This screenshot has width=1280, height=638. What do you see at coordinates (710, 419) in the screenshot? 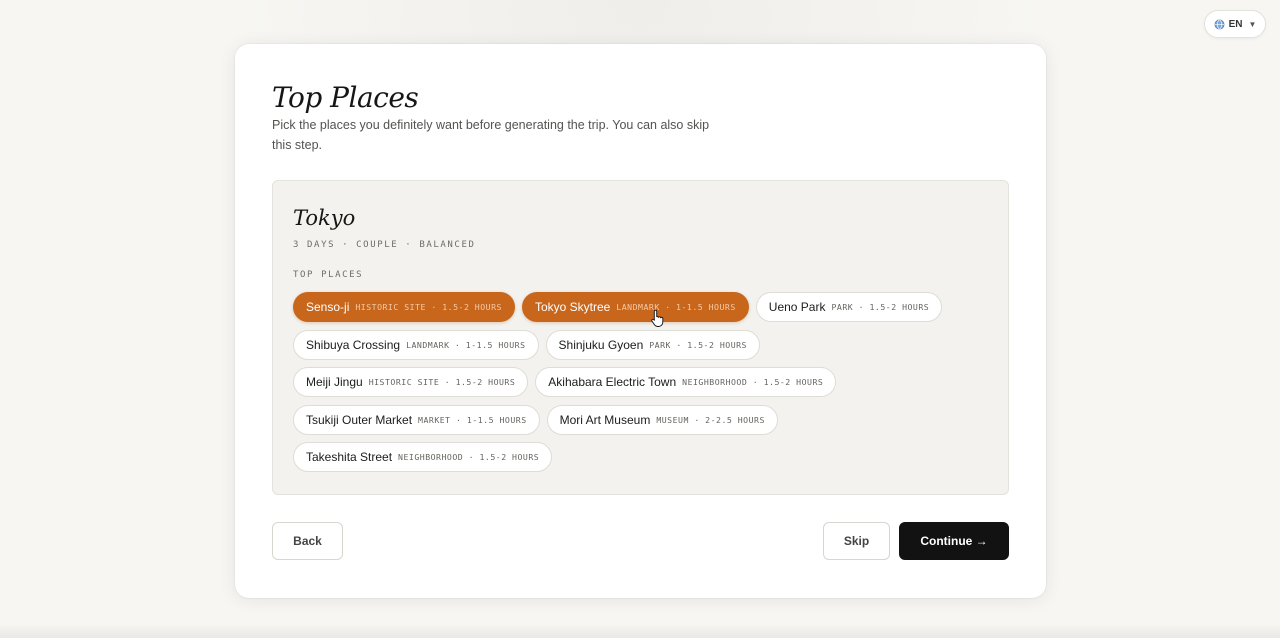
I see `place-info: MUSEUM · 2-2.5 HOURS` at bounding box center [710, 419].